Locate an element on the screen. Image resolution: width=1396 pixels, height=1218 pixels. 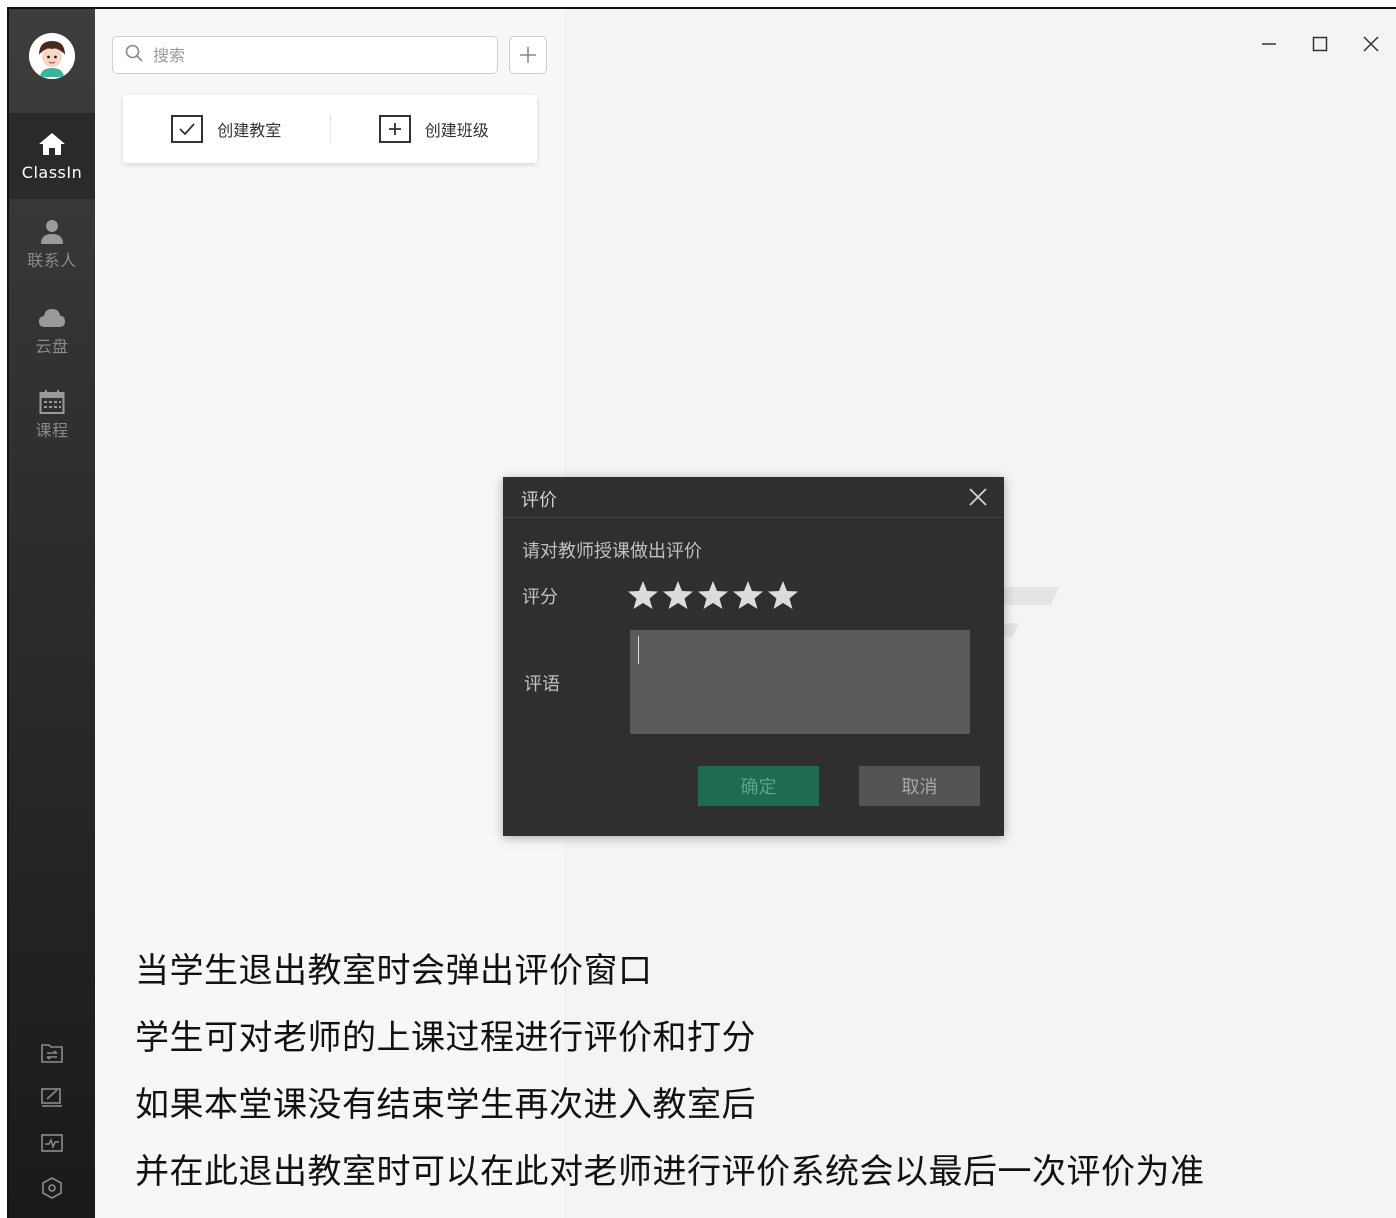
plus-icon is located at coordinates (528, 55).